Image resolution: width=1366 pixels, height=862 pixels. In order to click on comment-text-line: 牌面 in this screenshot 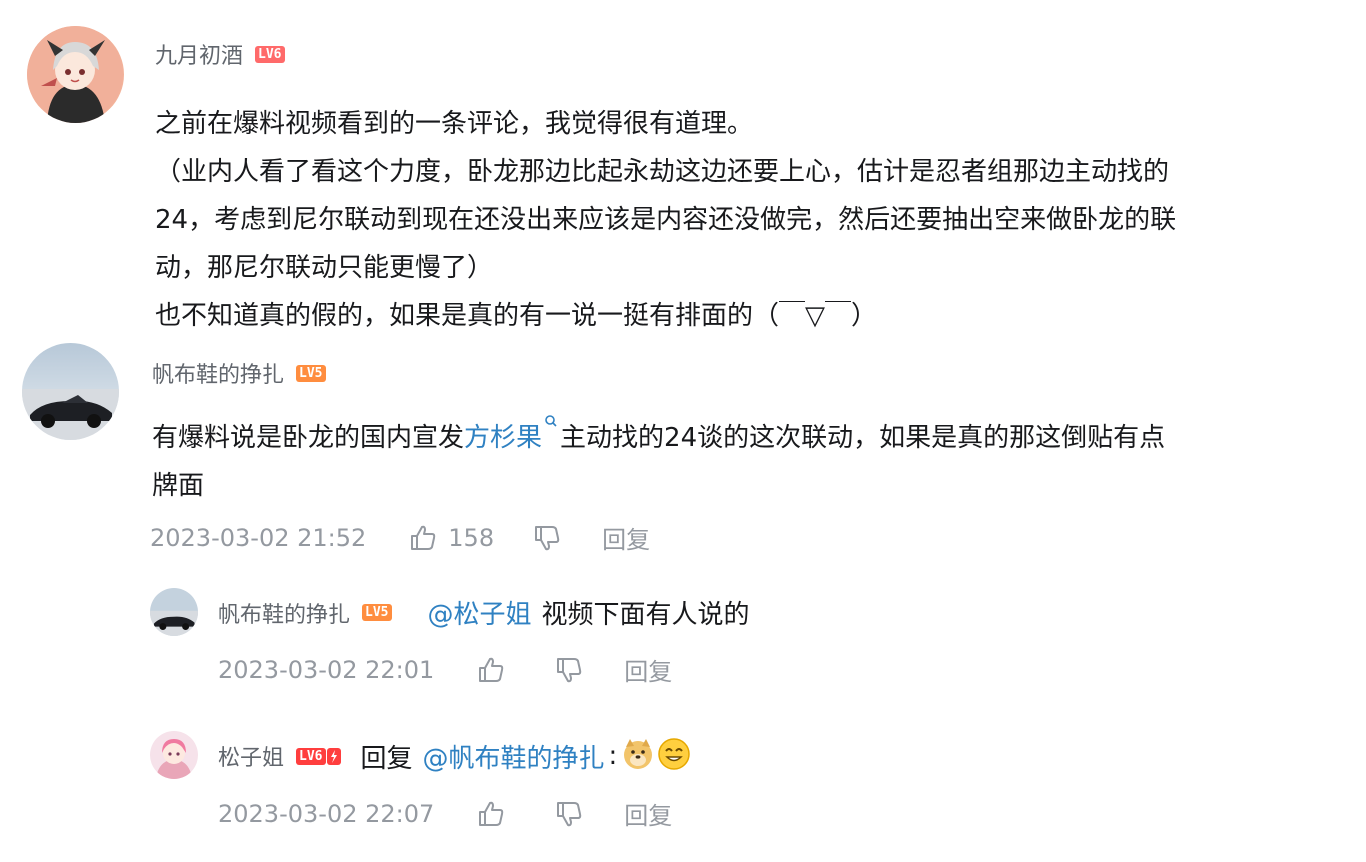, I will do `click(178, 486)`.